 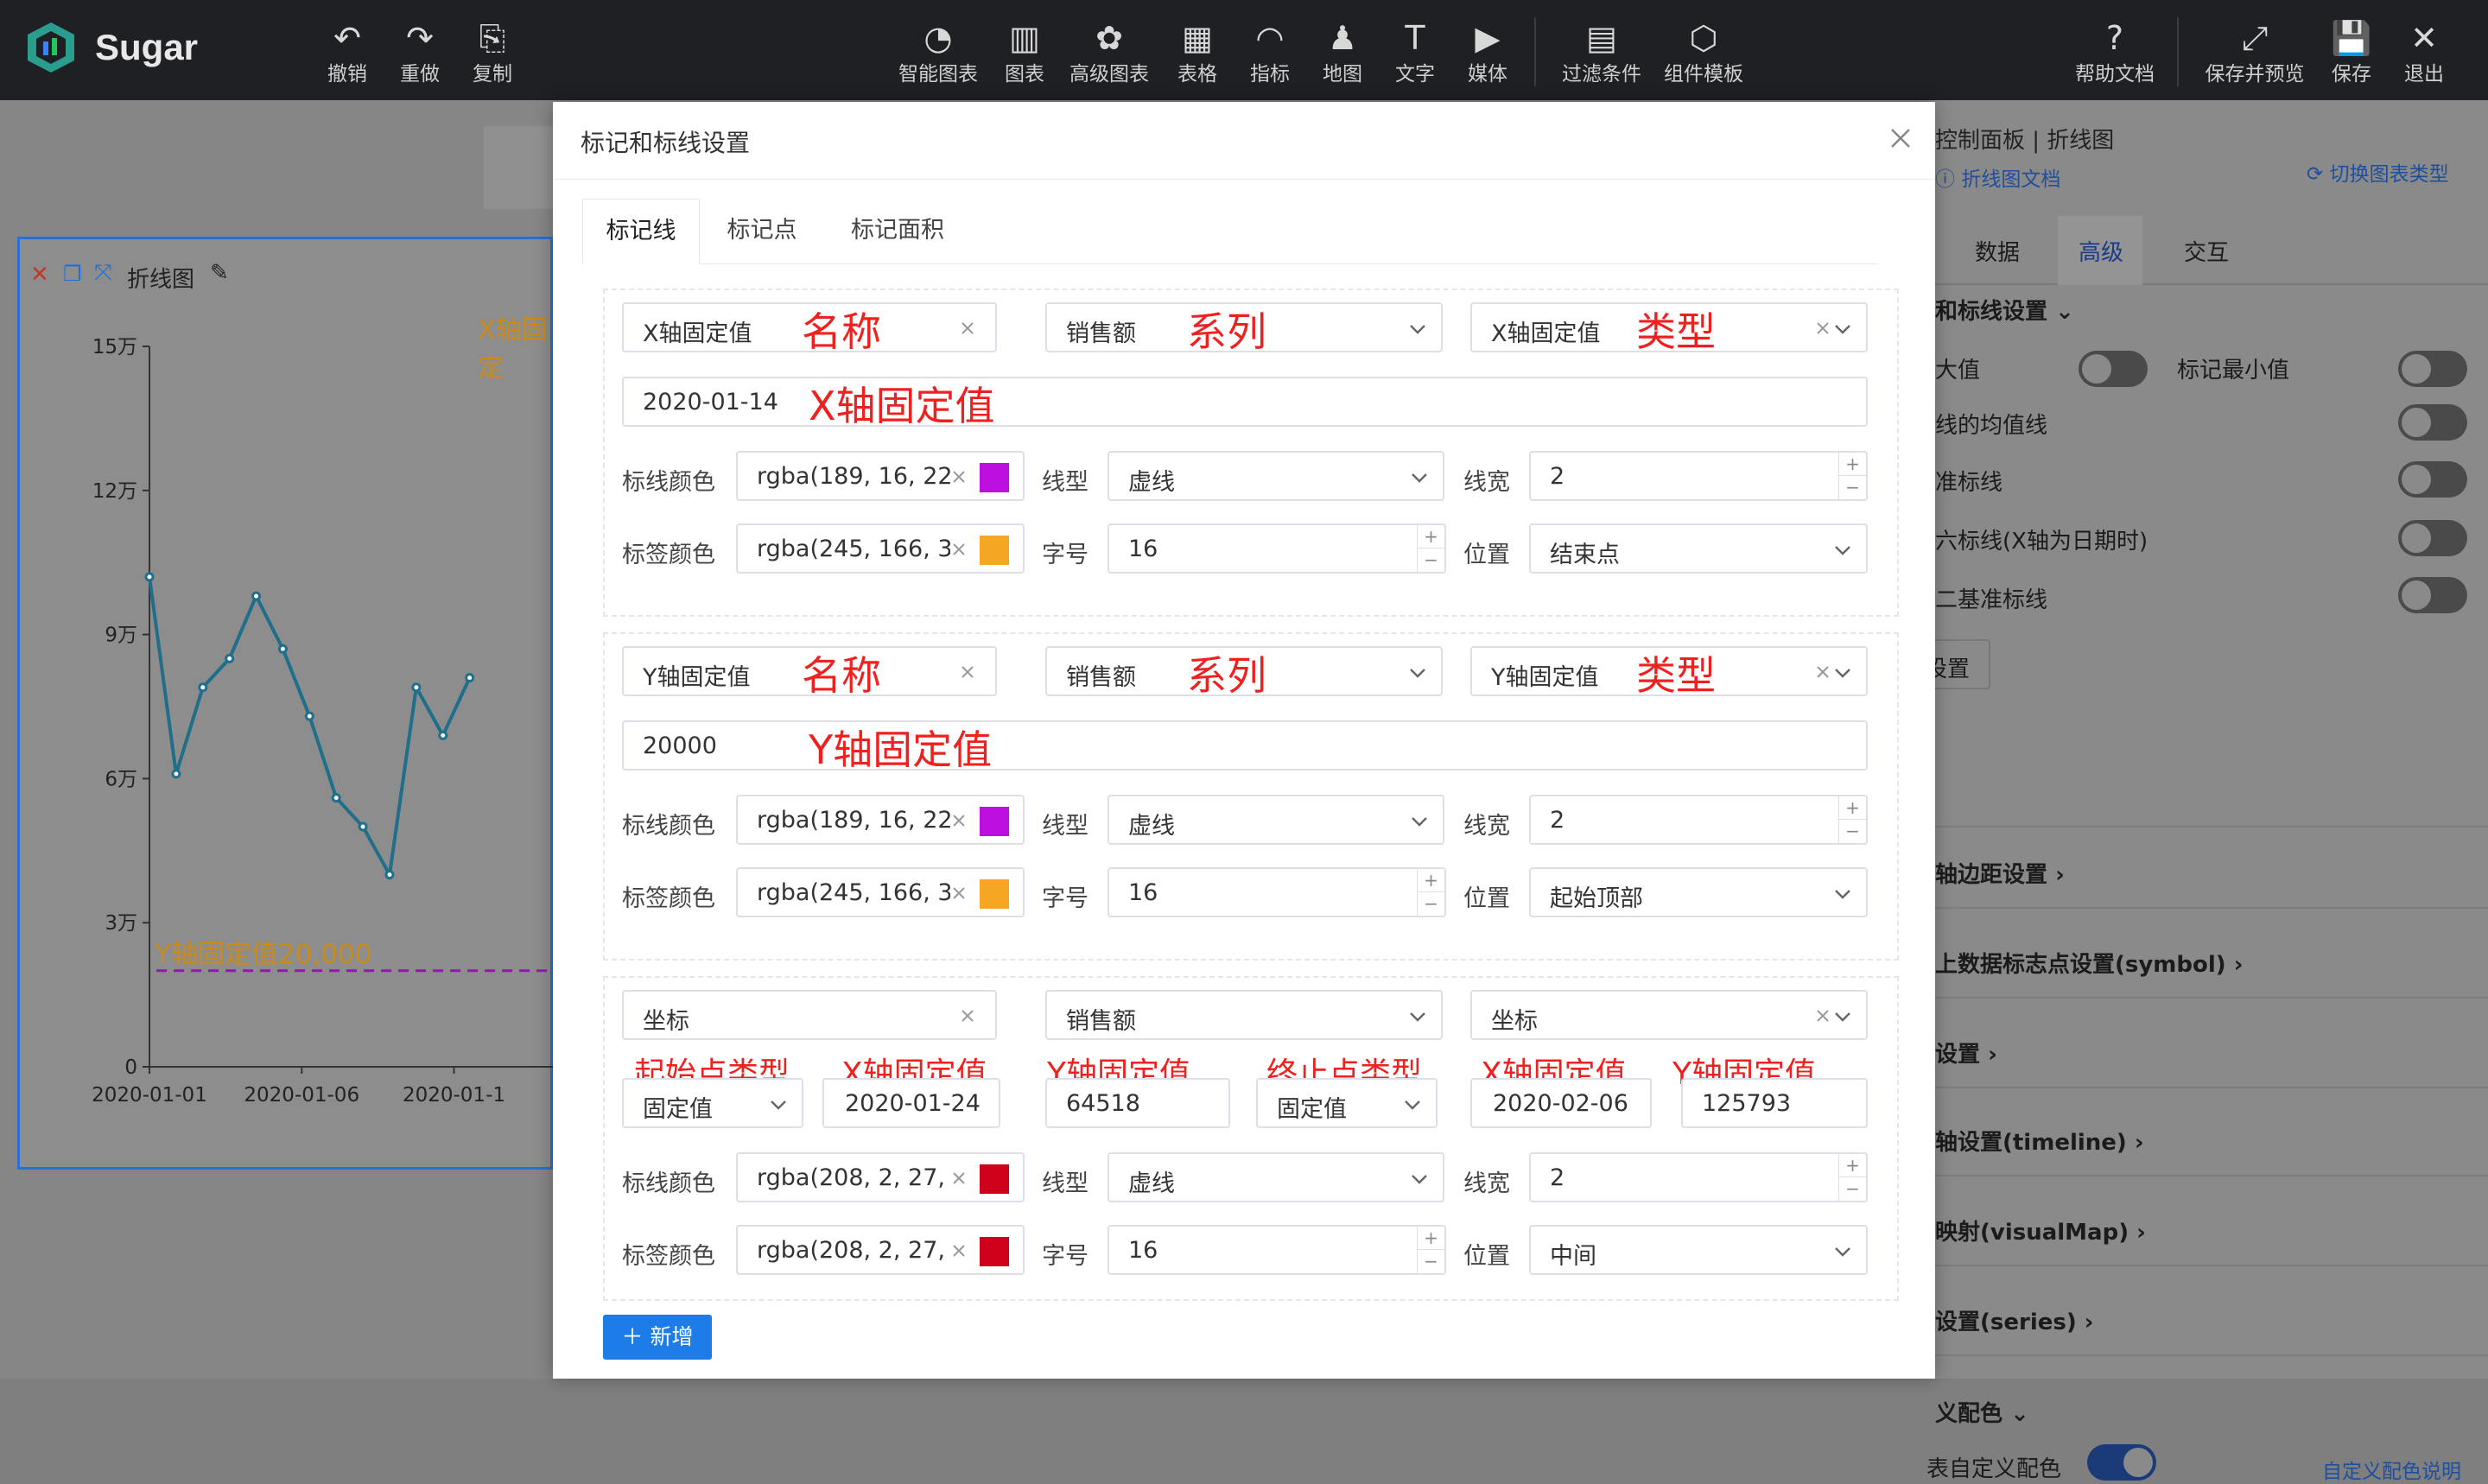 What do you see at coordinates (1561, 1103) in the screenshot?
I see `end-x-input: 2020-02-06` at bounding box center [1561, 1103].